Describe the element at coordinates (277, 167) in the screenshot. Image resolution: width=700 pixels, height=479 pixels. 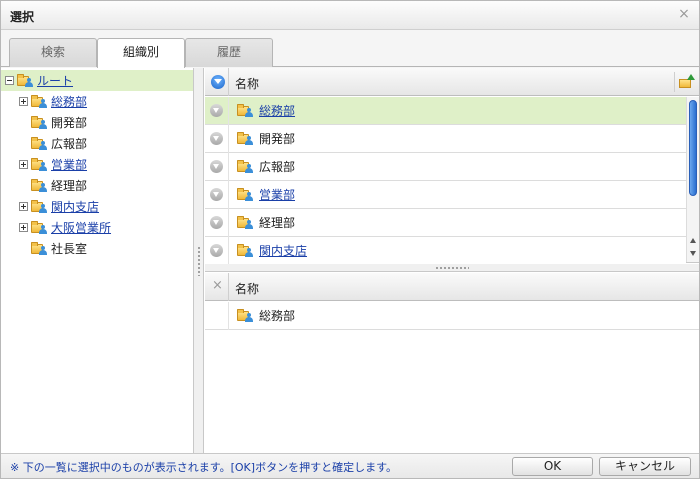
I see `candidate-row-label: 広報部` at that location.